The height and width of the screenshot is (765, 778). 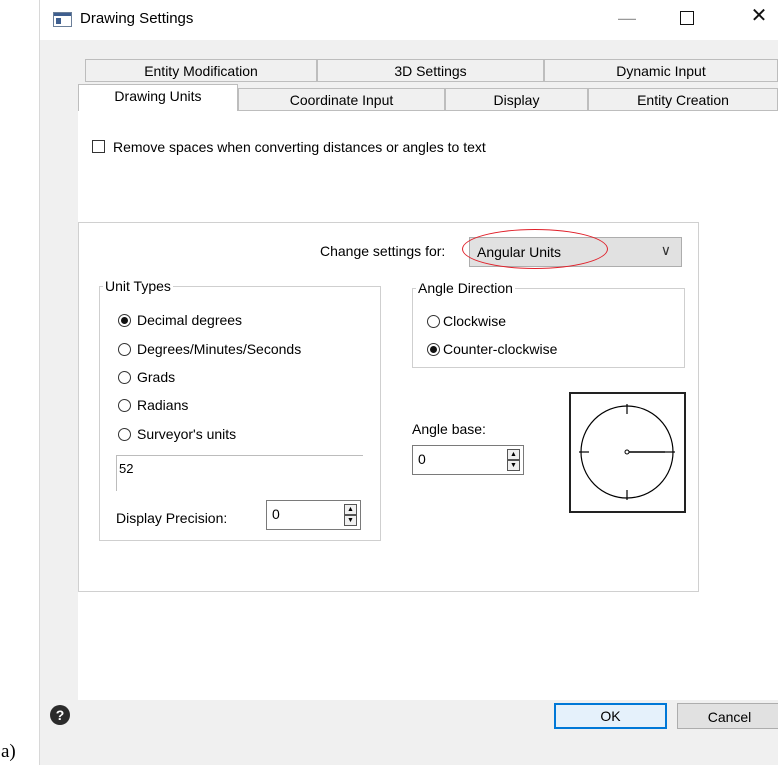 What do you see at coordinates (8, 751) in the screenshot?
I see `figure-label: a)` at bounding box center [8, 751].